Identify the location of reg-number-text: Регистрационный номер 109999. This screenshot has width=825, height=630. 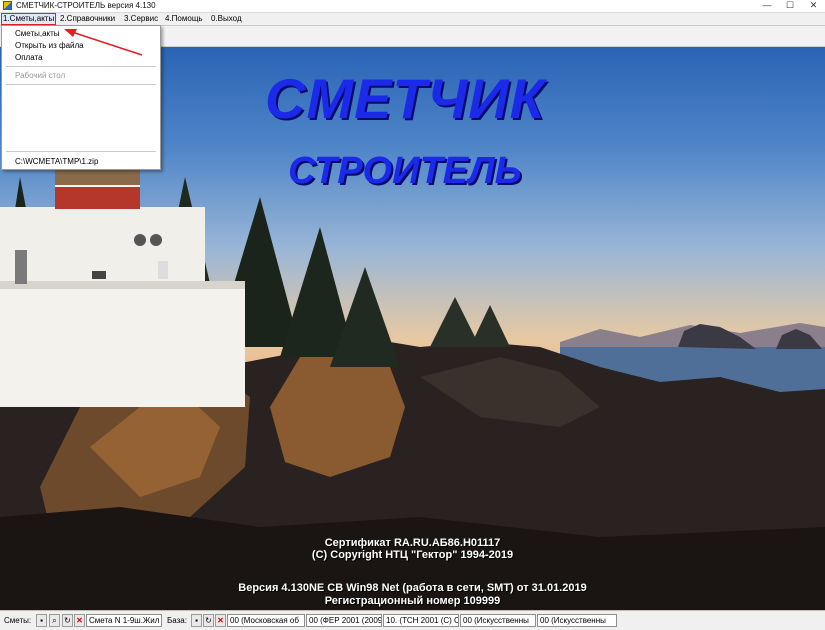
(412, 601).